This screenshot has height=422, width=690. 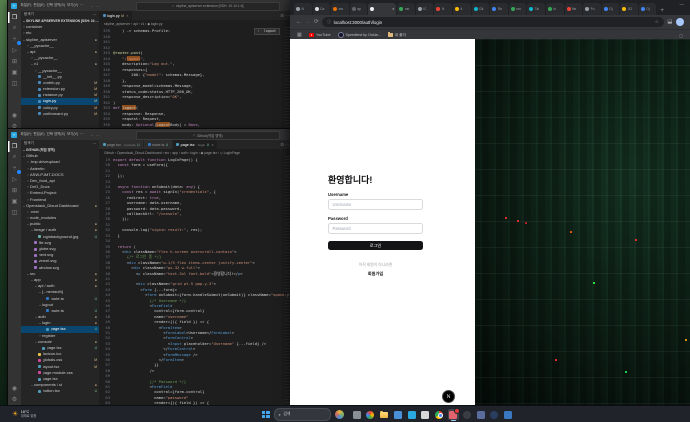 What do you see at coordinates (370, 414) in the screenshot?
I see `edge-browser-icon` at bounding box center [370, 414].